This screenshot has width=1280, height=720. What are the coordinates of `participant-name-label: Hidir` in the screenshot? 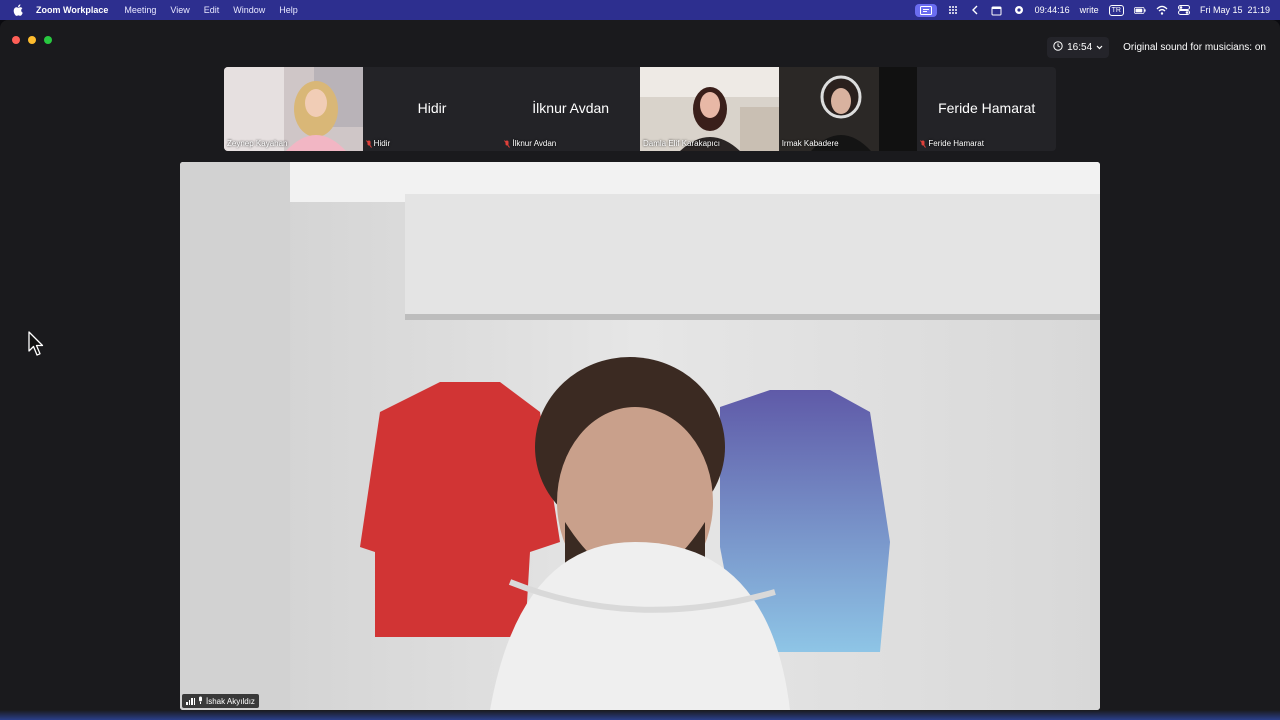 It's located at (377, 143).